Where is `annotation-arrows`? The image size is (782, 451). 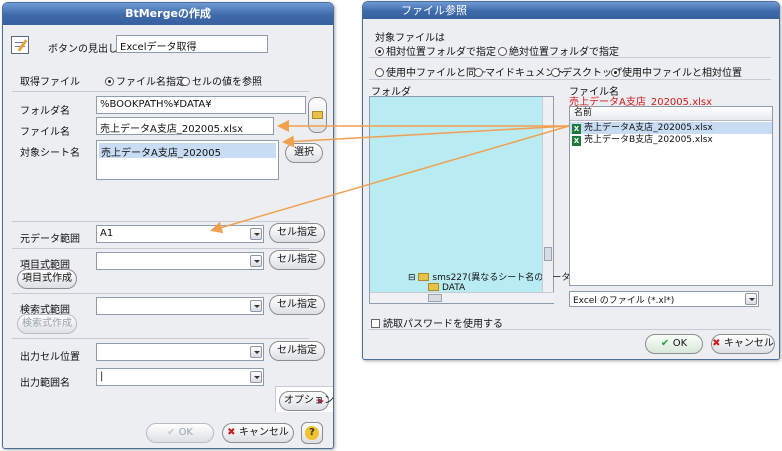
annotation-arrows is located at coordinates (390, 177).